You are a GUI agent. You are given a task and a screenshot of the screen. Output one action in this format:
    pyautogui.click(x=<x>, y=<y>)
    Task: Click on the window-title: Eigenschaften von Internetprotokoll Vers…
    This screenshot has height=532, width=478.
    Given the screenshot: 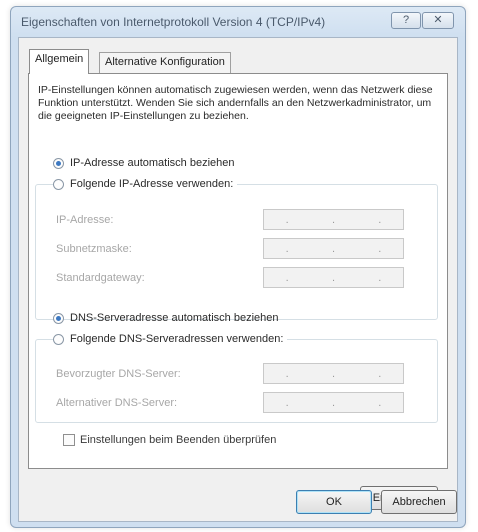 What is the action you would take?
    pyautogui.click(x=173, y=22)
    